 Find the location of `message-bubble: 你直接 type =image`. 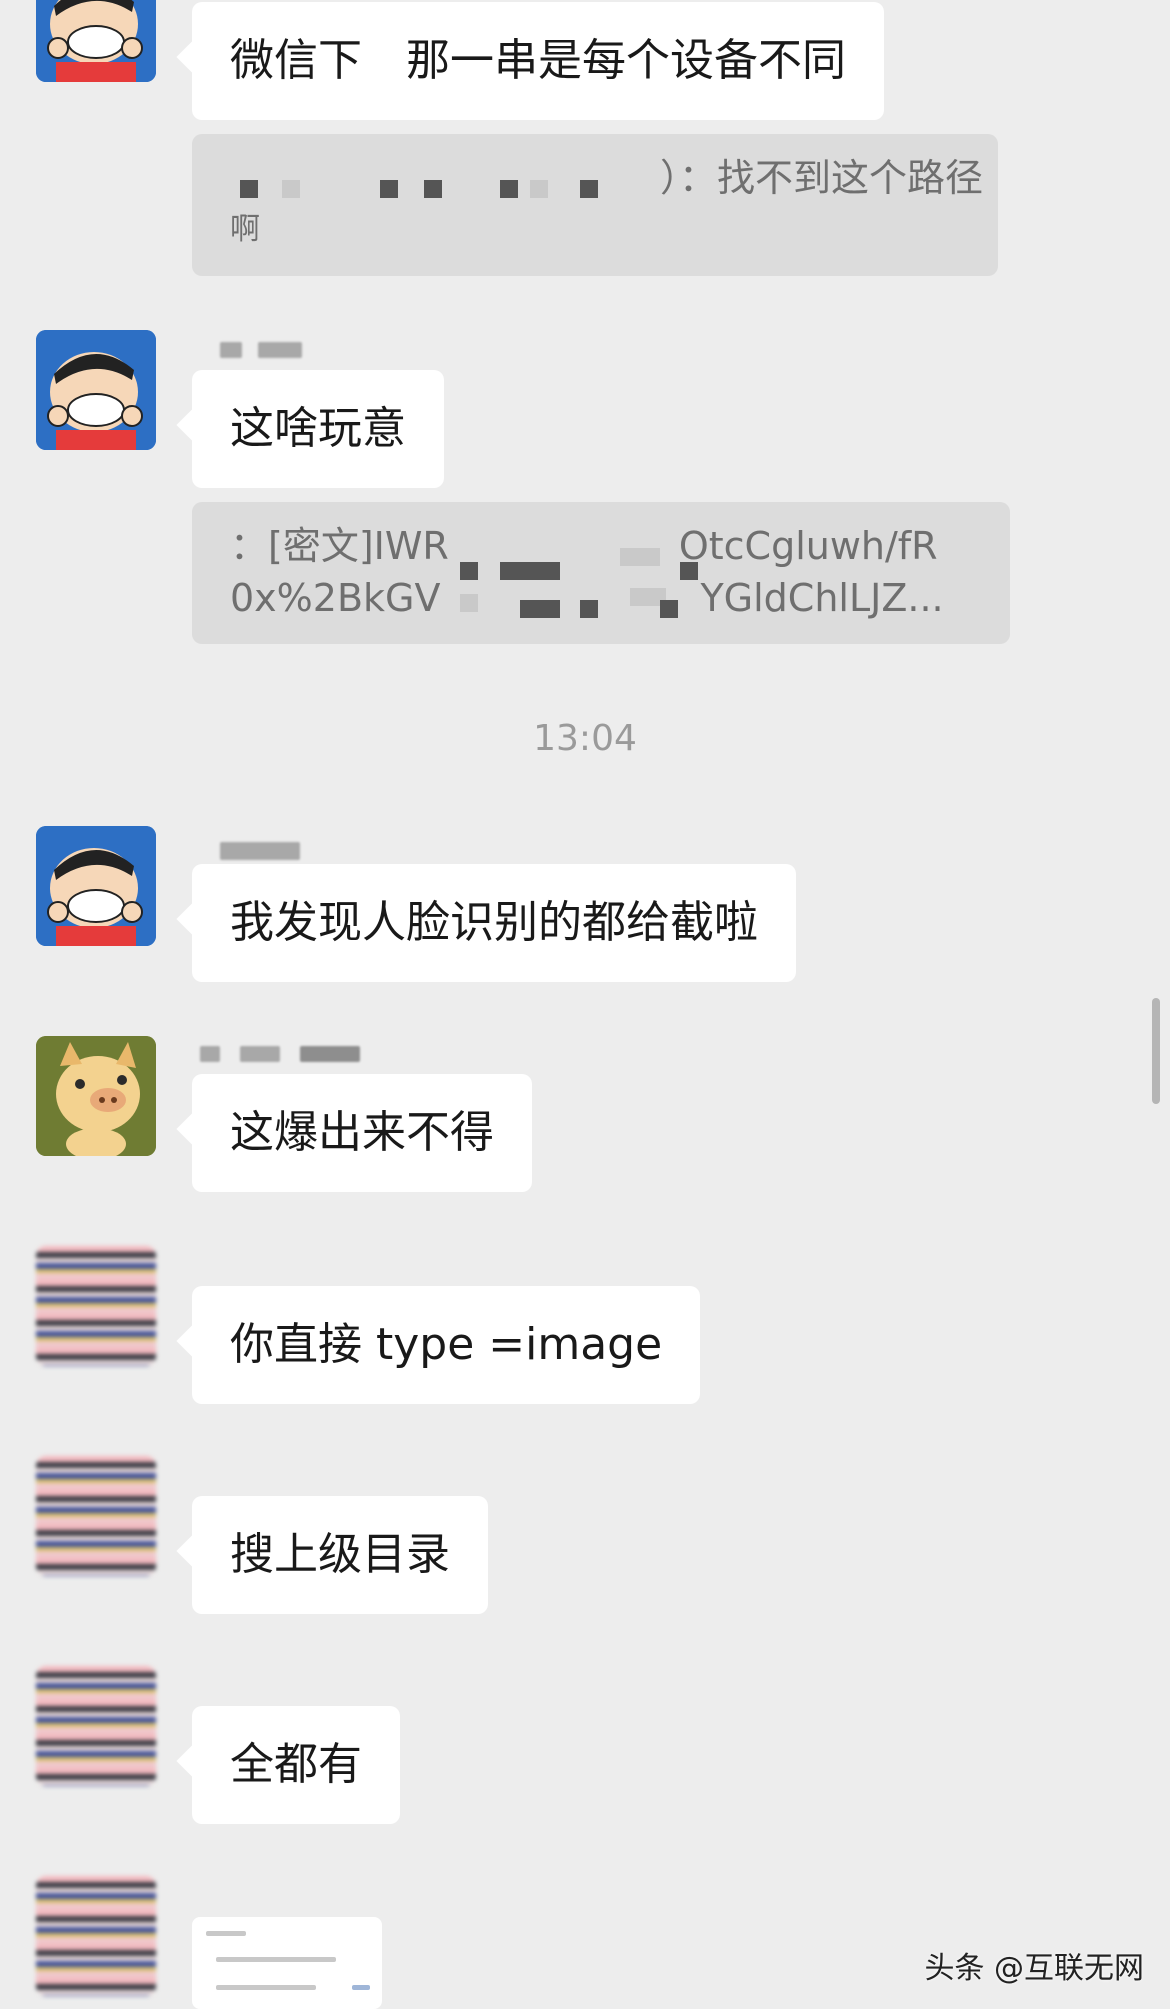

message-bubble: 你直接 type =image is located at coordinates (446, 1345).